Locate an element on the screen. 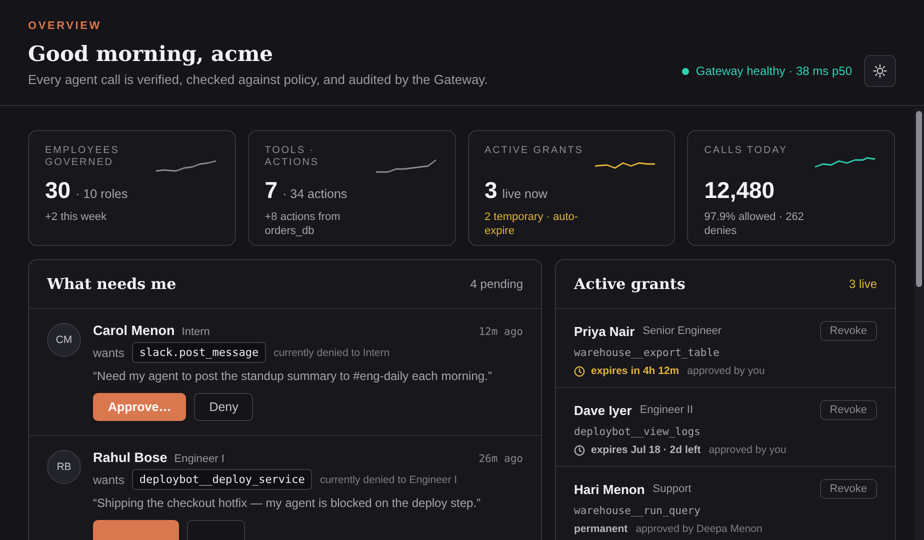 Image resolution: width=924 pixels, height=540 pixels. page-title: Good morning, acme is located at coordinates (151, 53).